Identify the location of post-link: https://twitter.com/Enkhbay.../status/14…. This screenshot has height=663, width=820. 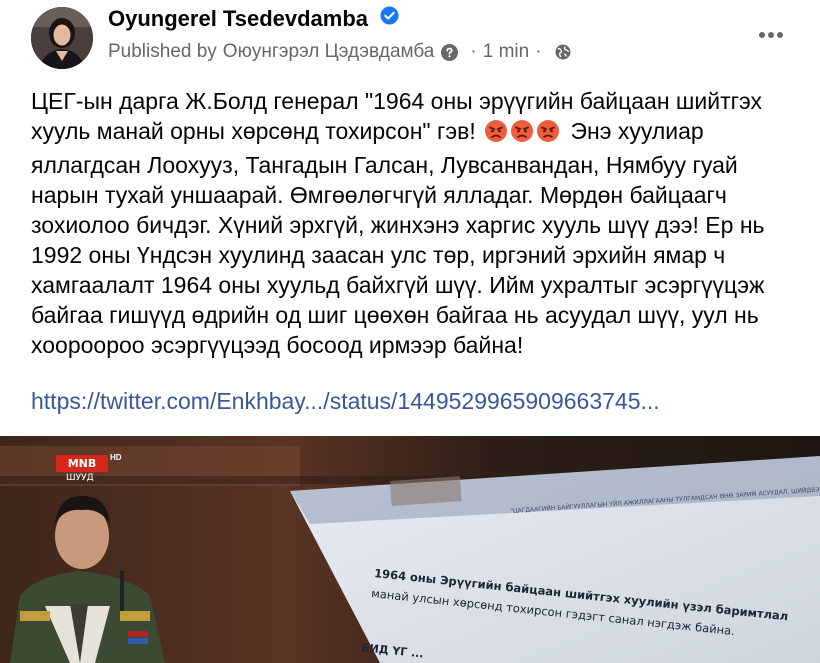
(345, 401).